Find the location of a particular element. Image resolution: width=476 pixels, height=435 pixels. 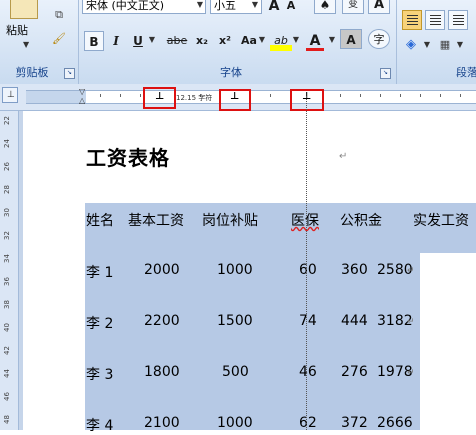

tab-selector-button: ⊥ is located at coordinates (10, 95).